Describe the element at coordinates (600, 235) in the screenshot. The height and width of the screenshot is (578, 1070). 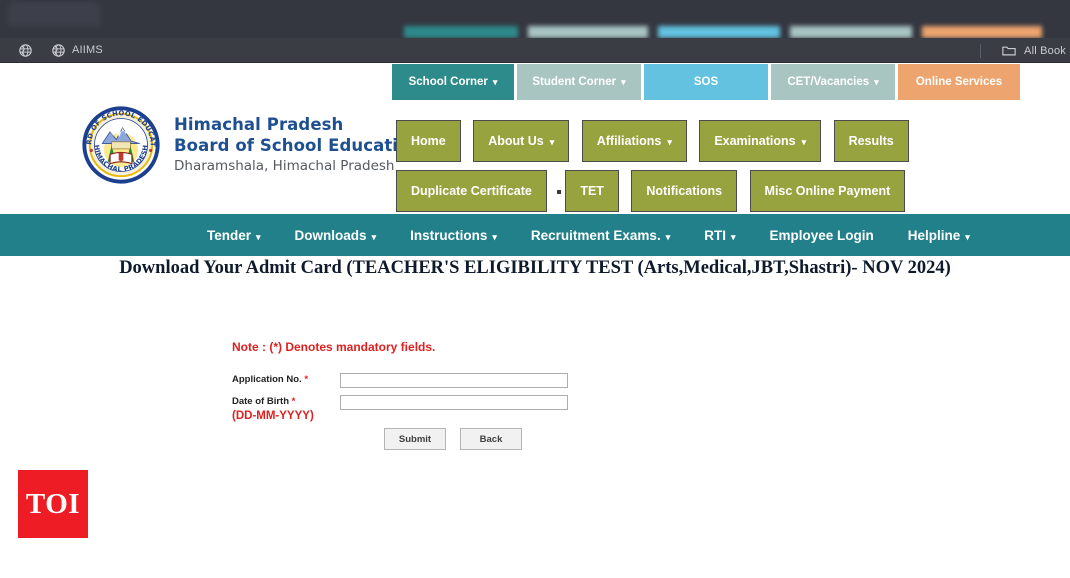
I see `subnav-item-recruitment-exams: Recruitment Exams.` at that location.